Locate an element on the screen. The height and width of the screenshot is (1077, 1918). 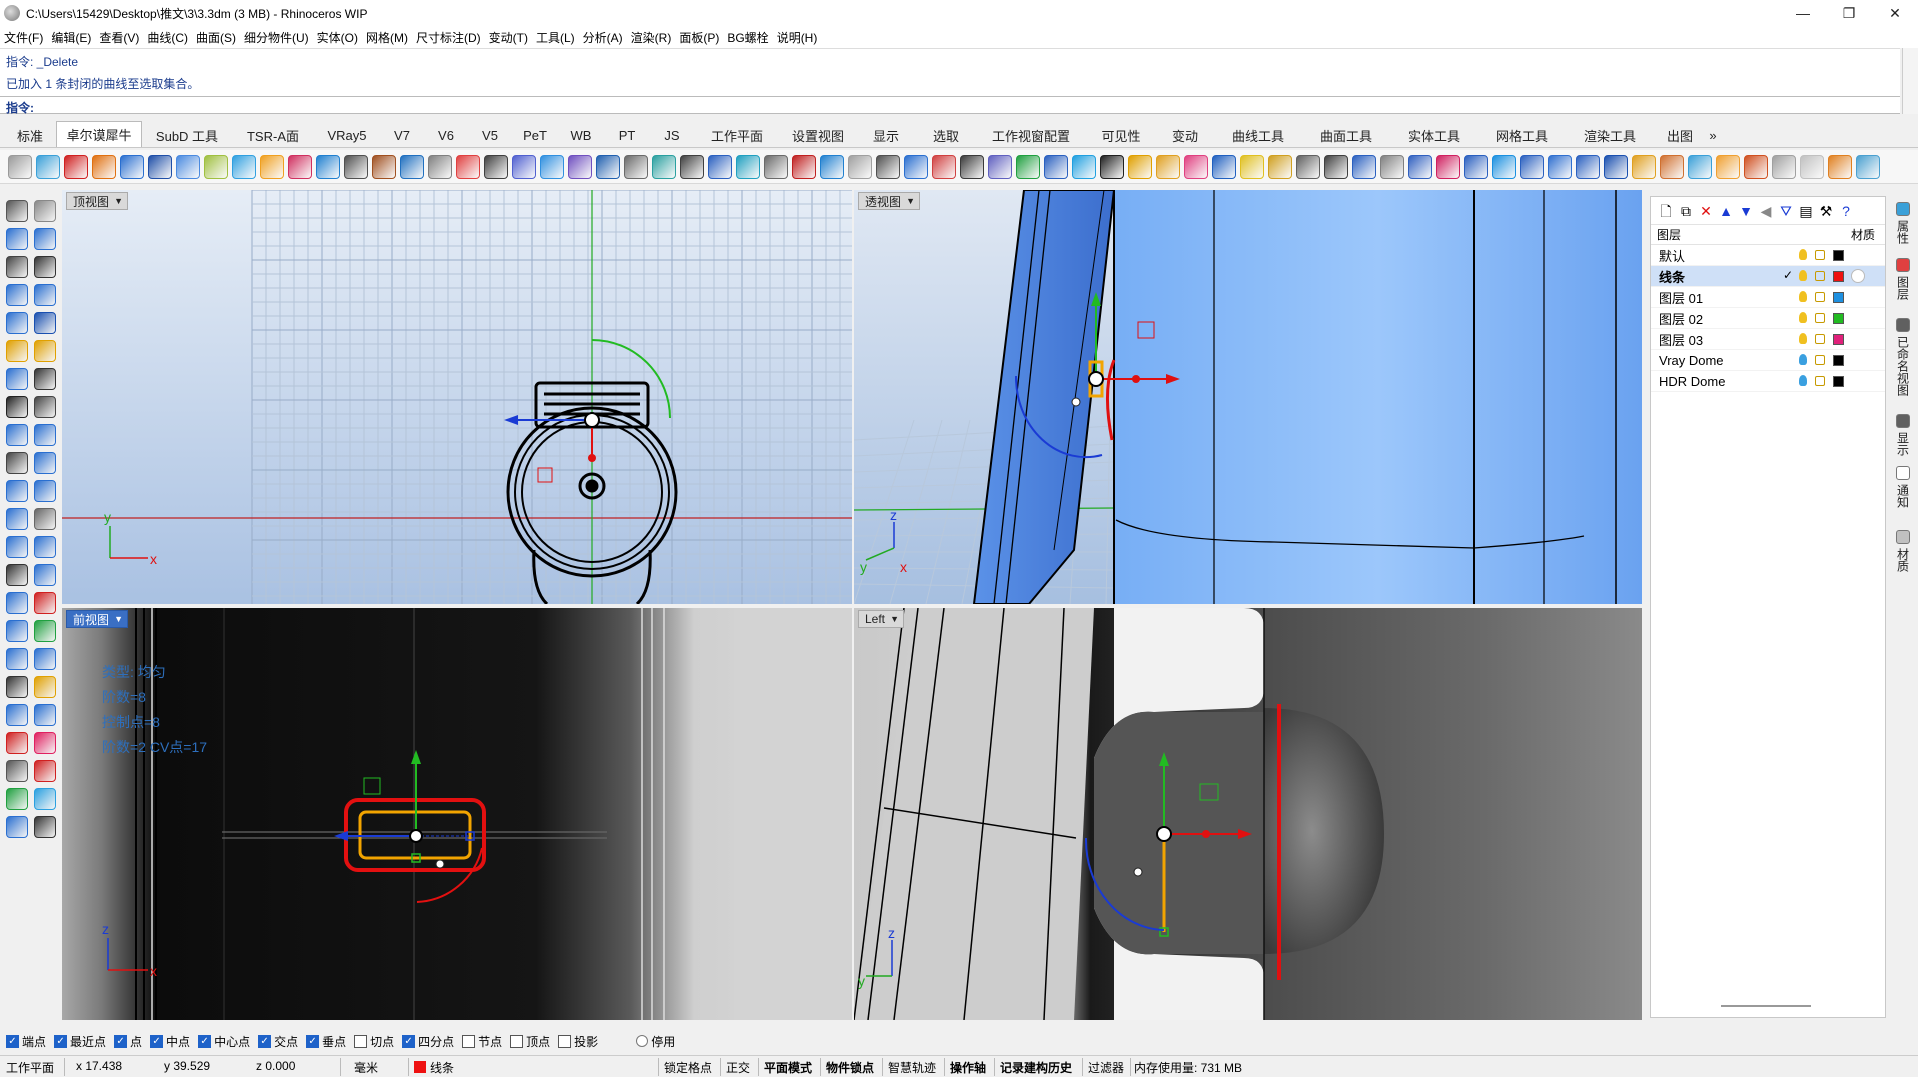
menu-item: 网格(M) is located at coordinates (391, 37).